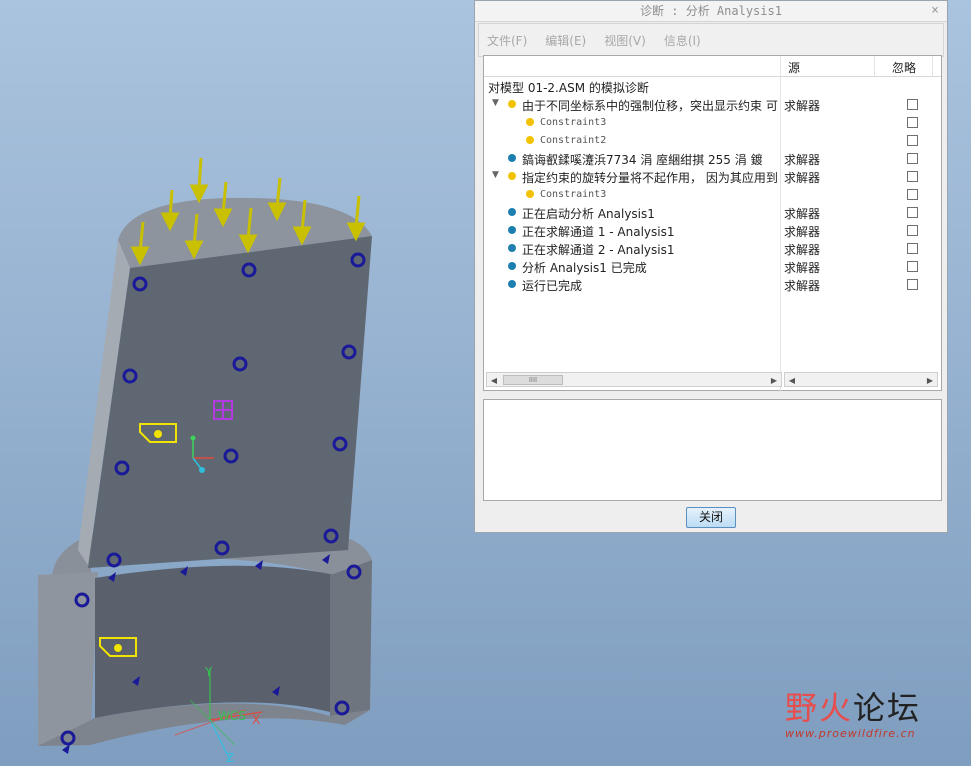 This screenshot has width=971, height=766. Describe the element at coordinates (230, 758) in the screenshot. I see `wcs-z-label: Z` at that location.